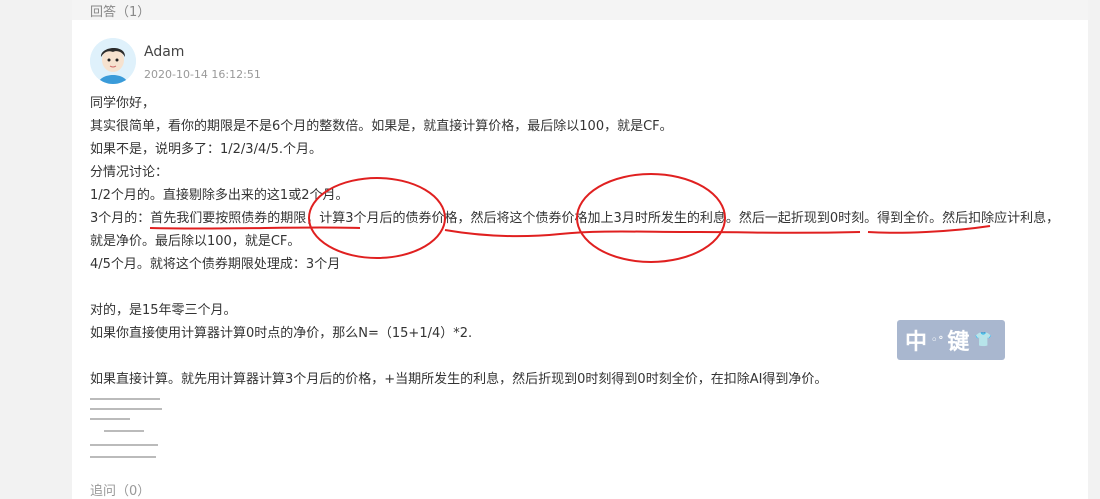  I want to click on input-method-widget: 中 ◦° 键 👕, so click(951, 340).